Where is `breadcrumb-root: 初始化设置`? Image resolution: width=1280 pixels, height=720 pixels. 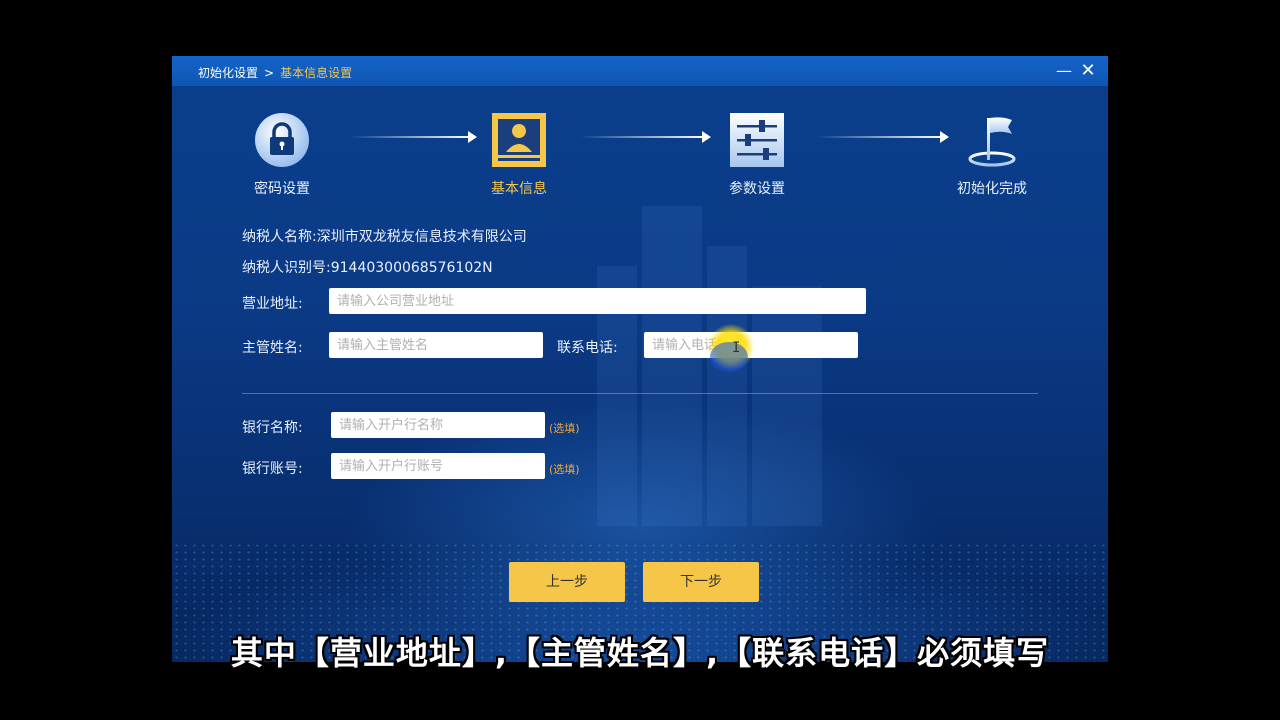 breadcrumb-root: 初始化设置 is located at coordinates (228, 73).